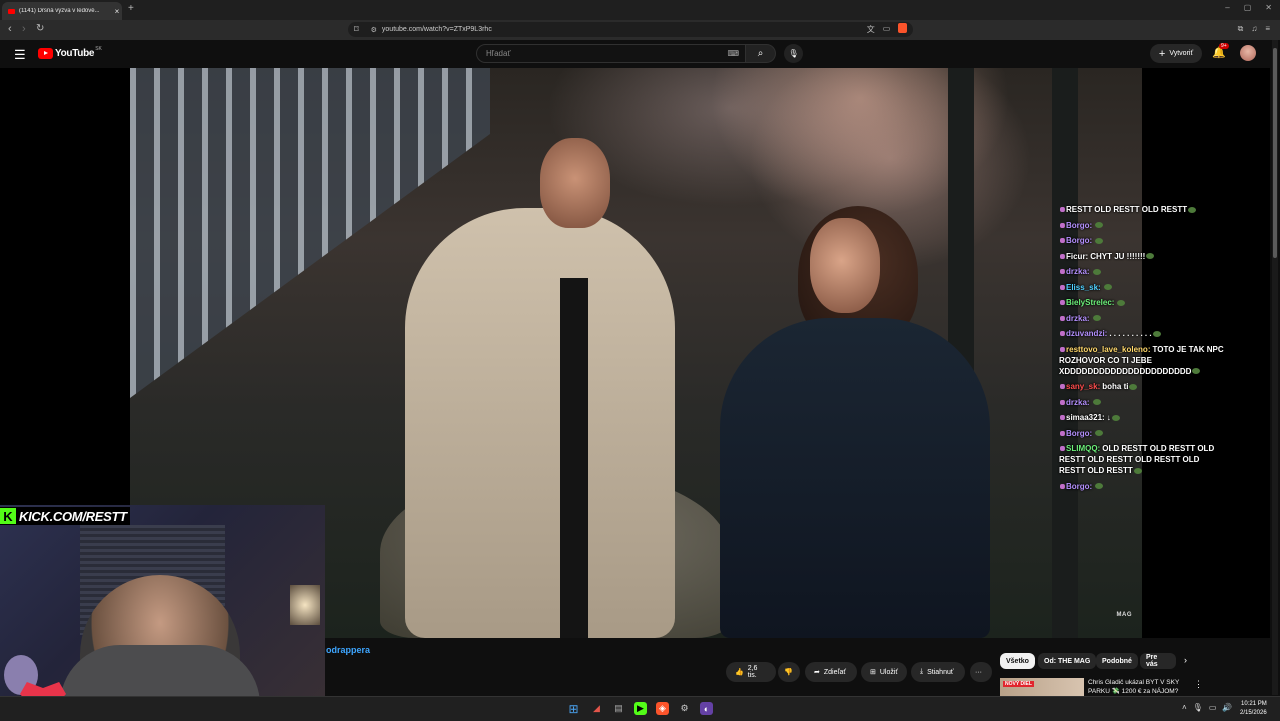 Image resolution: width=1280 pixels, height=721 pixels. Describe the element at coordinates (1198, 707) in the screenshot. I see `tray-mic-icon: 🎙` at that location.